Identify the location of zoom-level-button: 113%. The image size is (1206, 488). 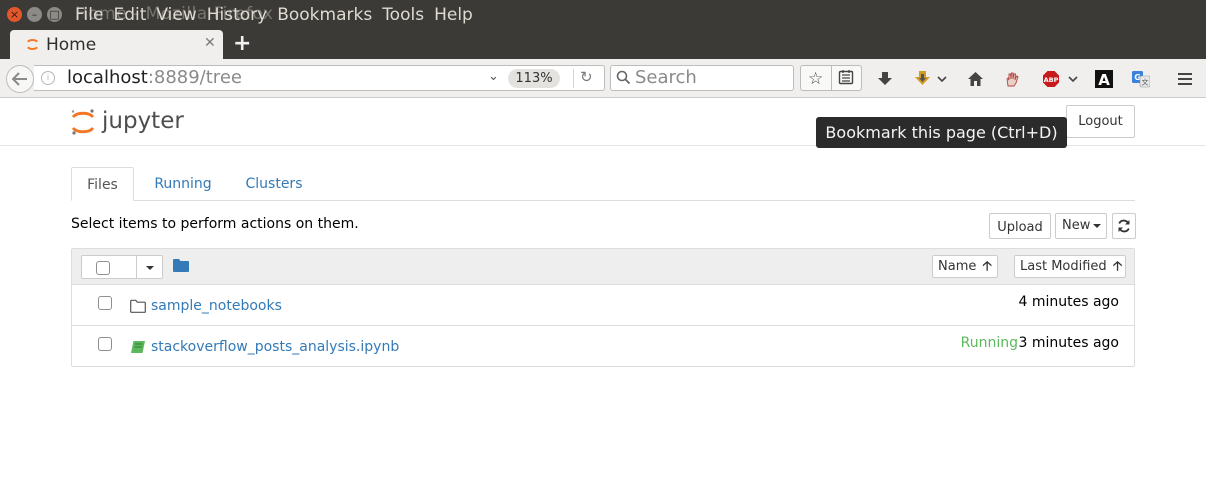
(534, 78).